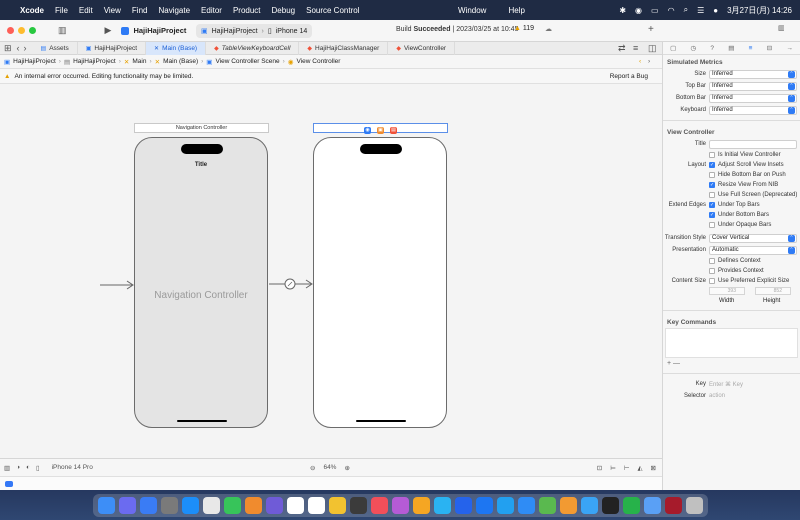  What do you see at coordinates (712, 155) in the screenshot?
I see `initial-vc-checkbox` at bounding box center [712, 155].